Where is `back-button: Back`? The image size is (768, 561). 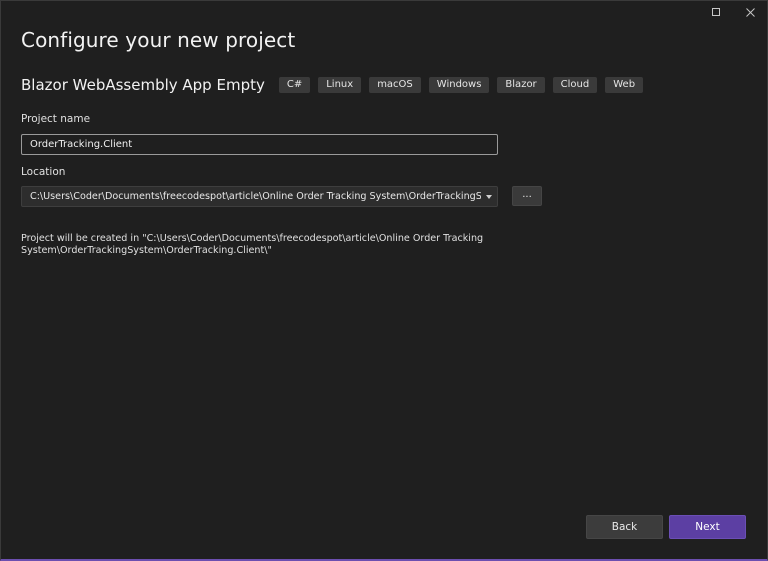
back-button: Back is located at coordinates (624, 527).